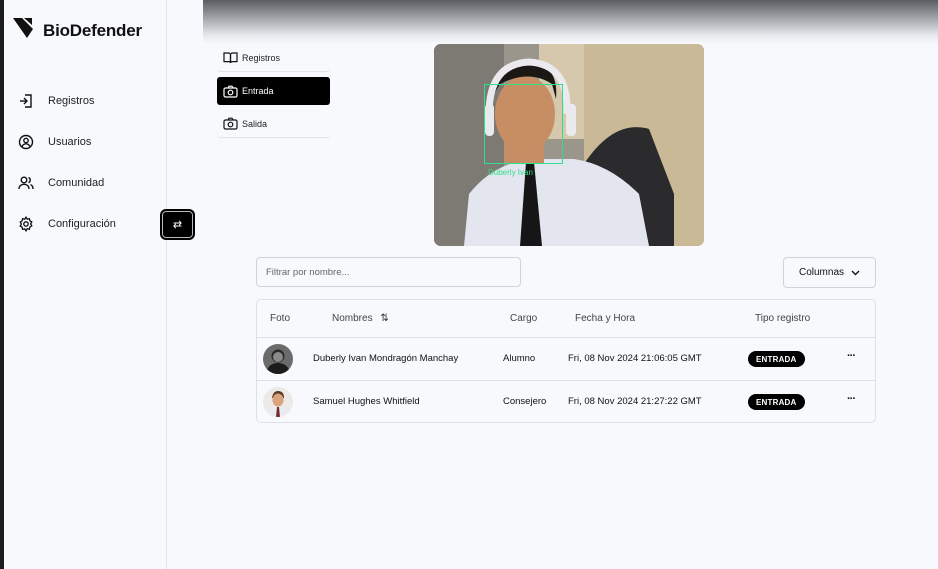  I want to click on header-photo: Foto, so click(280, 318).